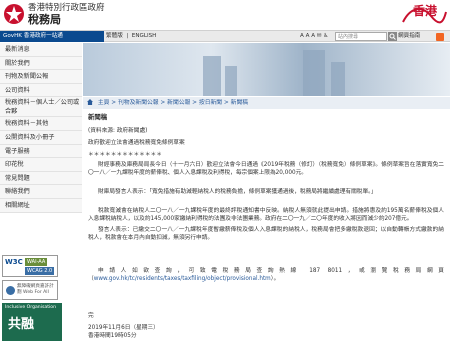 Image resolution: width=450 pixels, height=341 pixels. What do you see at coordinates (266, 69) in the screenshot?
I see `page-banner-image` at bounding box center [266, 69].